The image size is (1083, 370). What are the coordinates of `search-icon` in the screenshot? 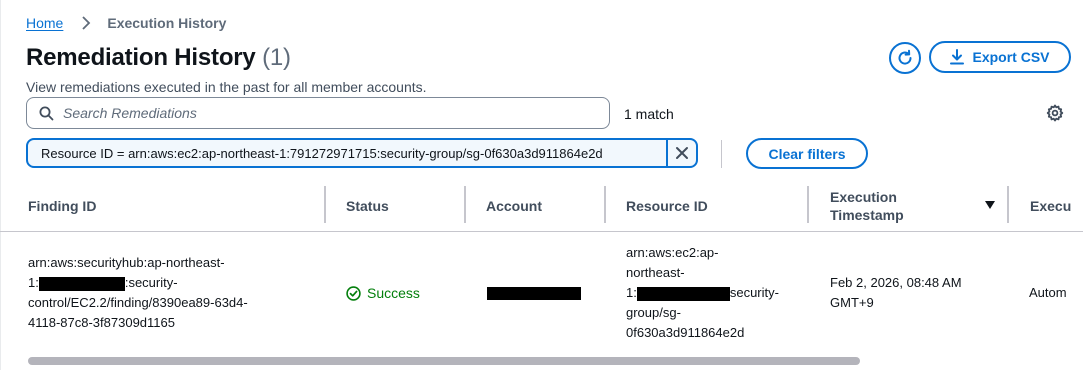 It's located at (46, 113).